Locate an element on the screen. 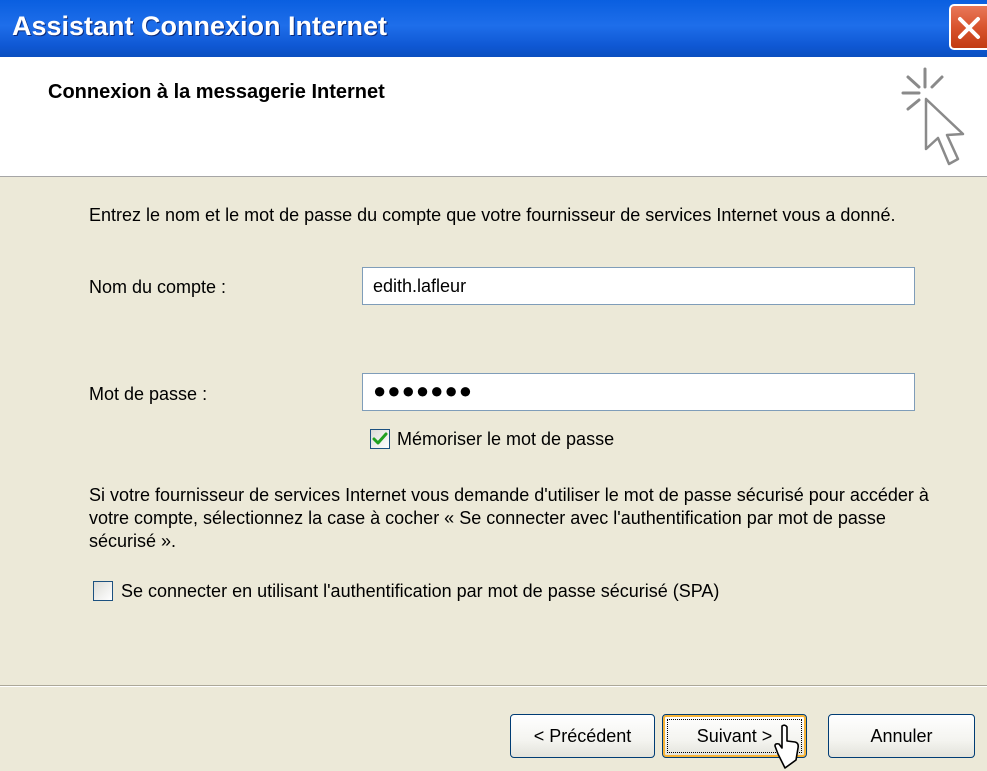 This screenshot has width=987, height=771. checkmark-icon is located at coordinates (380, 438).